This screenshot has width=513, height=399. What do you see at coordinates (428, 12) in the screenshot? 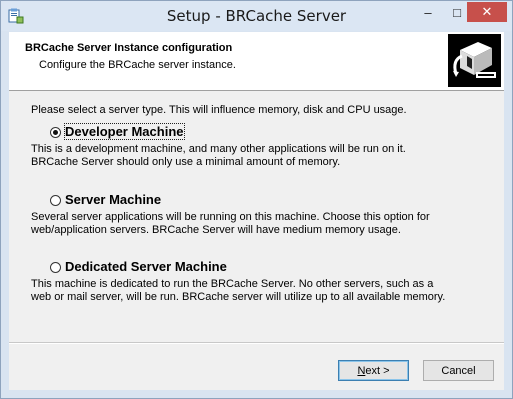
I see `minimize-button: –` at bounding box center [428, 12].